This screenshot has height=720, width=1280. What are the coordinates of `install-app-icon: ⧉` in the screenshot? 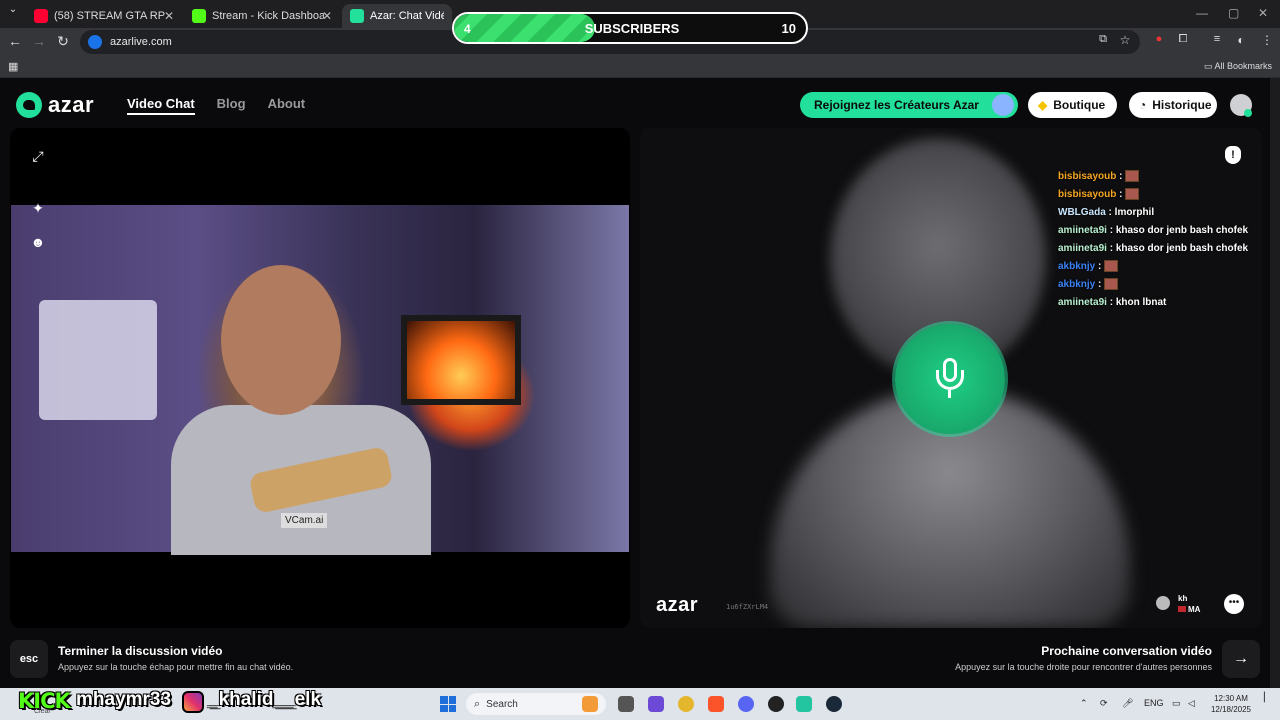 It's located at (1103, 39).